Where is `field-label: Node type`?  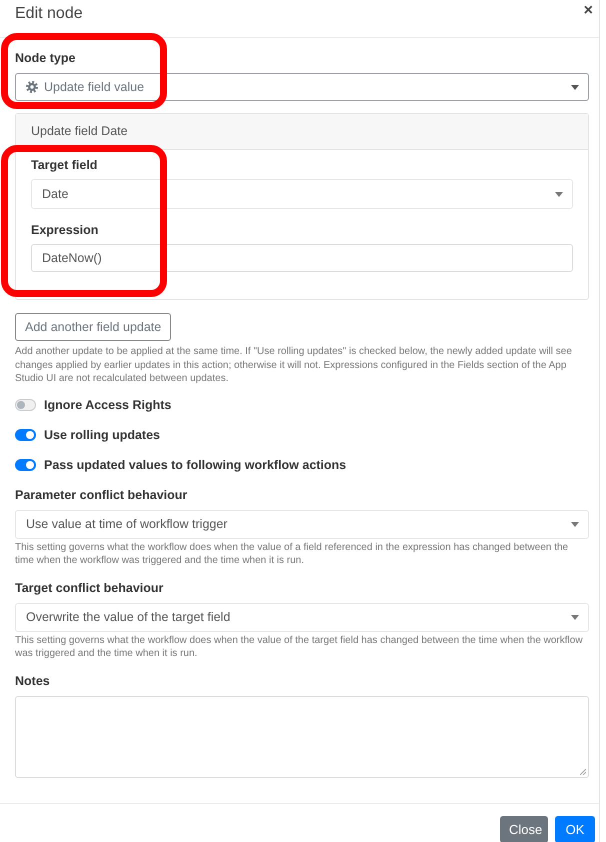 field-label: Node type is located at coordinates (45, 58).